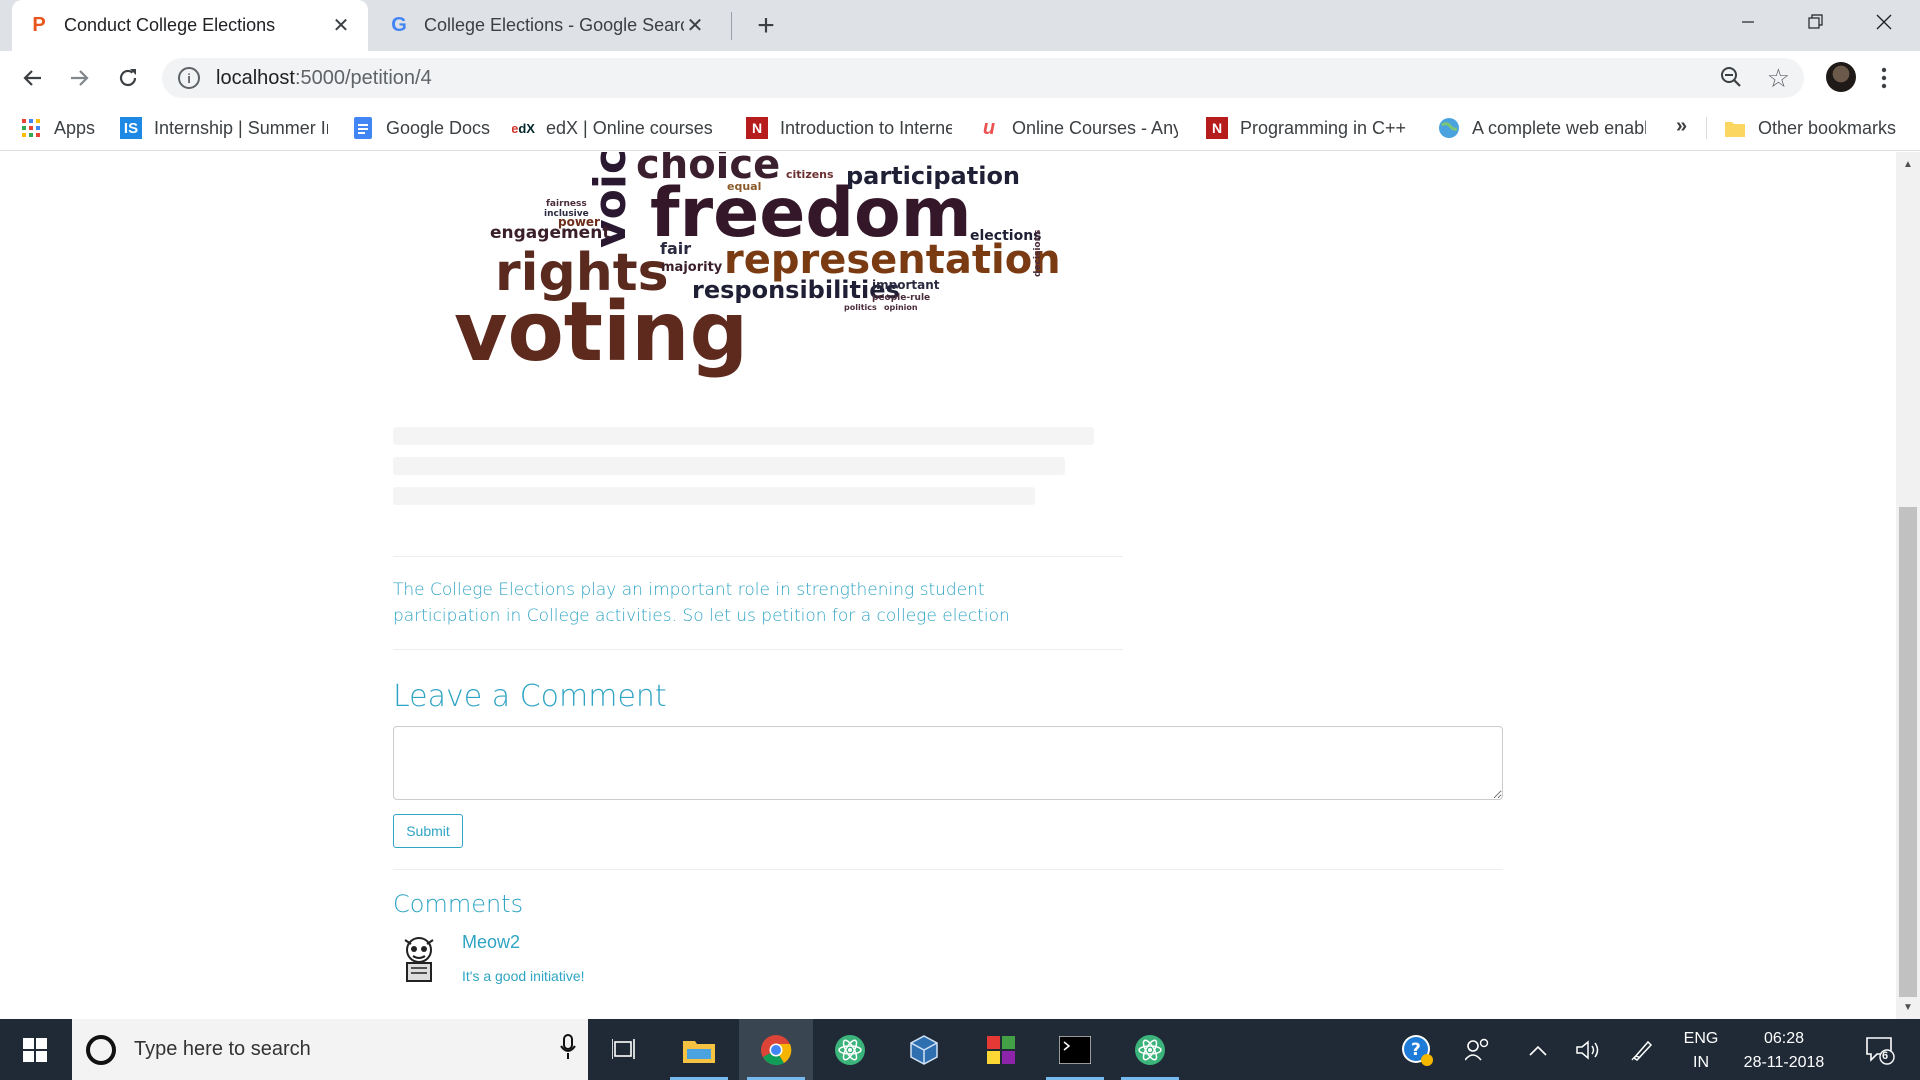 The height and width of the screenshot is (1080, 1920). I want to click on file-explorer-button, so click(699, 1049).